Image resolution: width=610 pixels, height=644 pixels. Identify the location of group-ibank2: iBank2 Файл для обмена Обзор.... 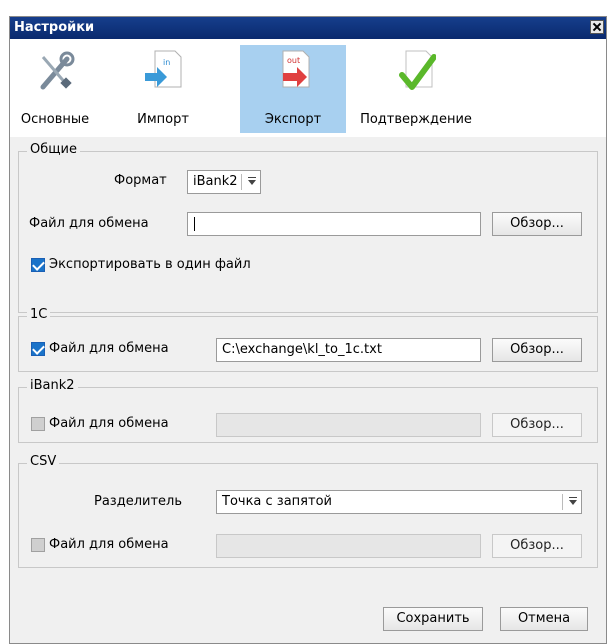
(308, 410).